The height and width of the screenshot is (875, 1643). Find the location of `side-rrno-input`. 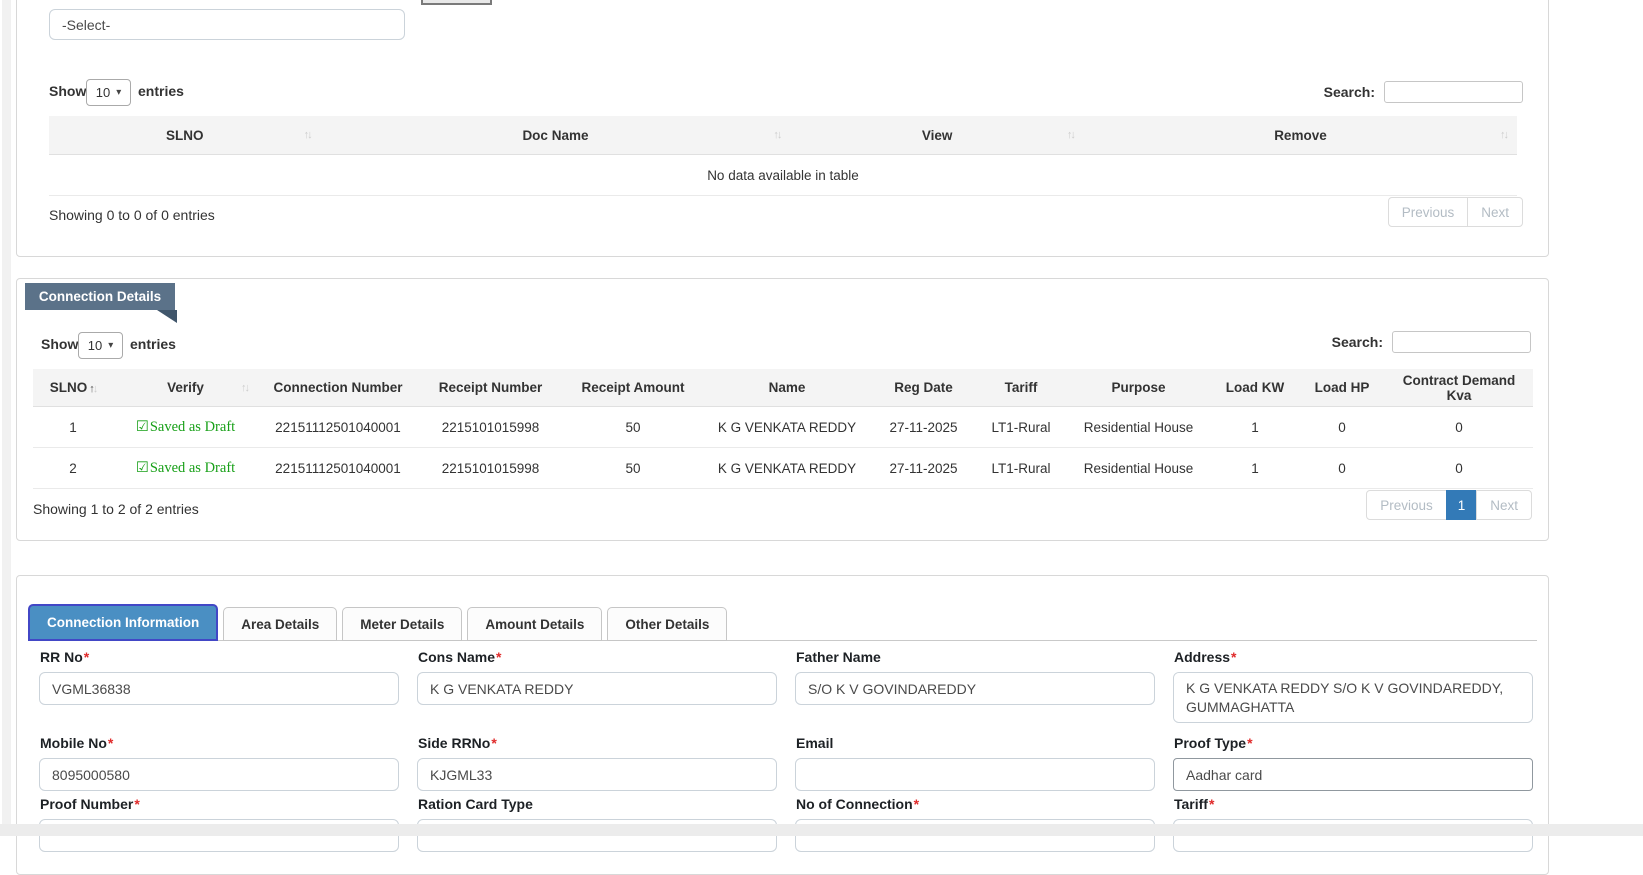

side-rrno-input is located at coordinates (597, 774).